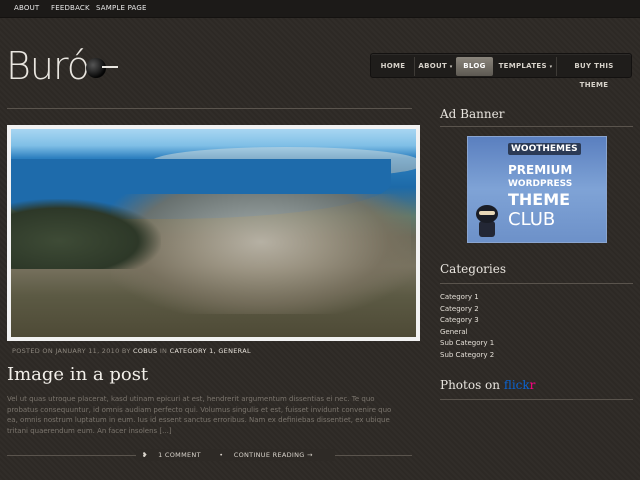 The width and height of the screenshot is (640, 480). I want to click on nav-item-blog: BLOG, so click(474, 66).